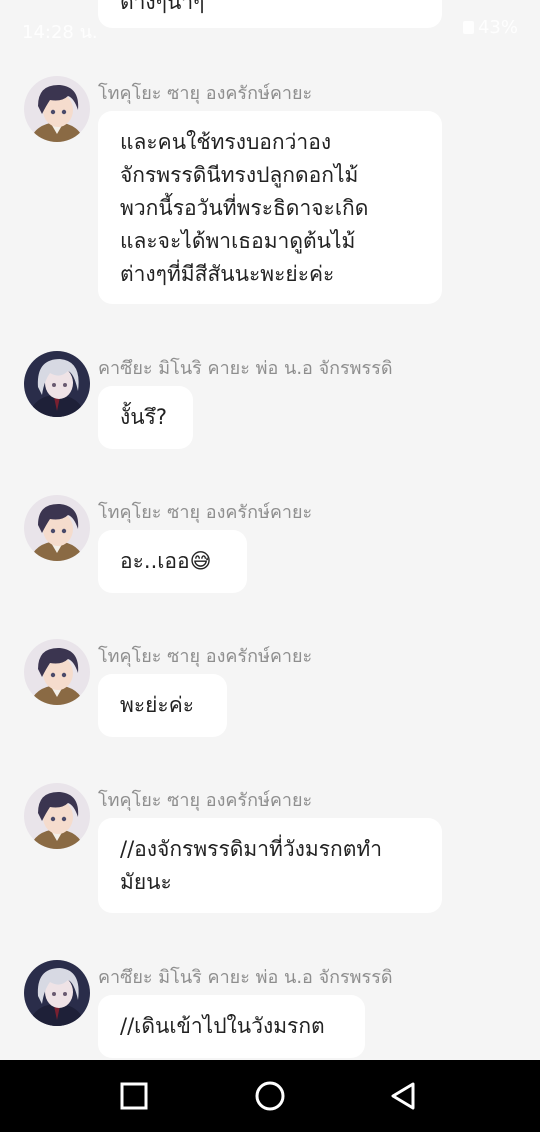  Describe the element at coordinates (270, 865) in the screenshot. I see `message-bubble: //องจักรพรรดิมาที่วังมรกตทำ มัยนะ` at that location.